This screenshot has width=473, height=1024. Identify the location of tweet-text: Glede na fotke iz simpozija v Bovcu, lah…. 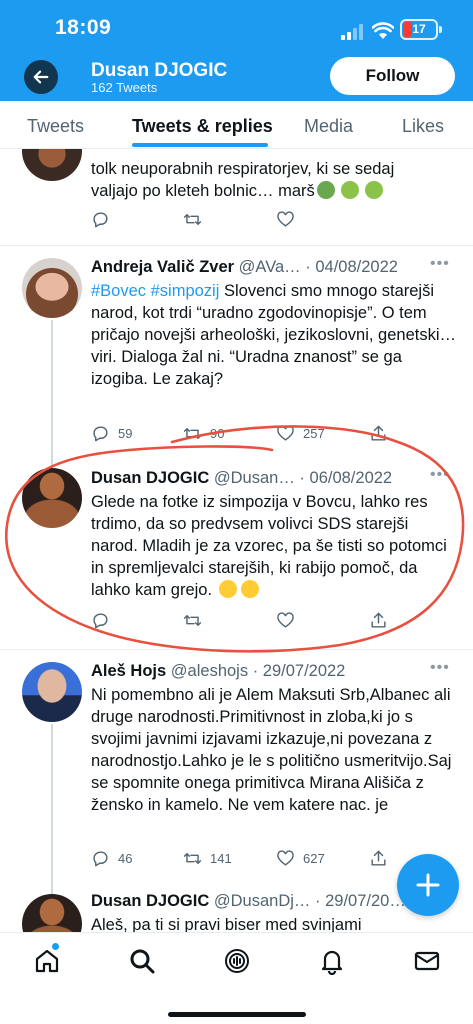
(269, 546).